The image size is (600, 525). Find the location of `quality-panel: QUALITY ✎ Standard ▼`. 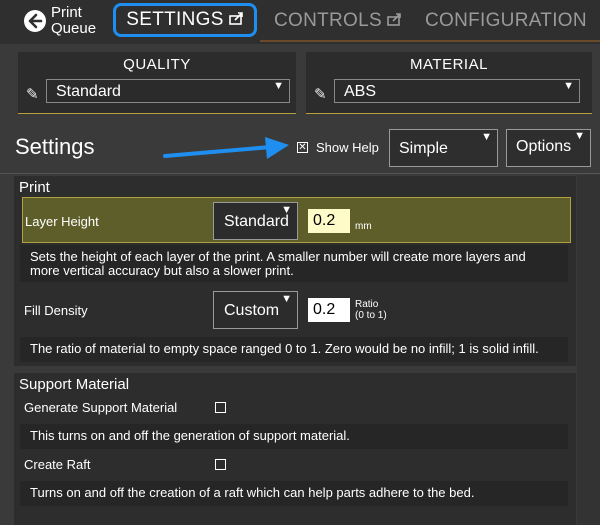

quality-panel: QUALITY ✎ Standard ▼ is located at coordinates (157, 83).